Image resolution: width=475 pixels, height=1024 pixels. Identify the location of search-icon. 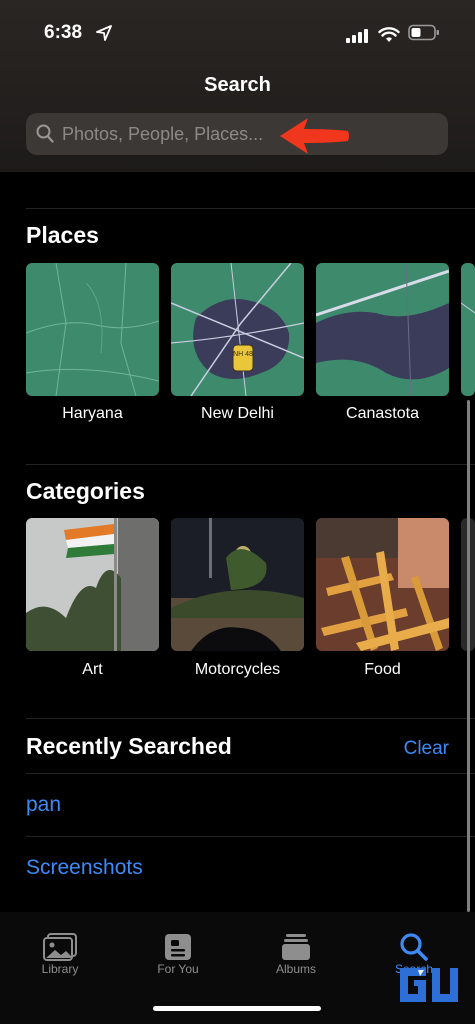
(45, 133).